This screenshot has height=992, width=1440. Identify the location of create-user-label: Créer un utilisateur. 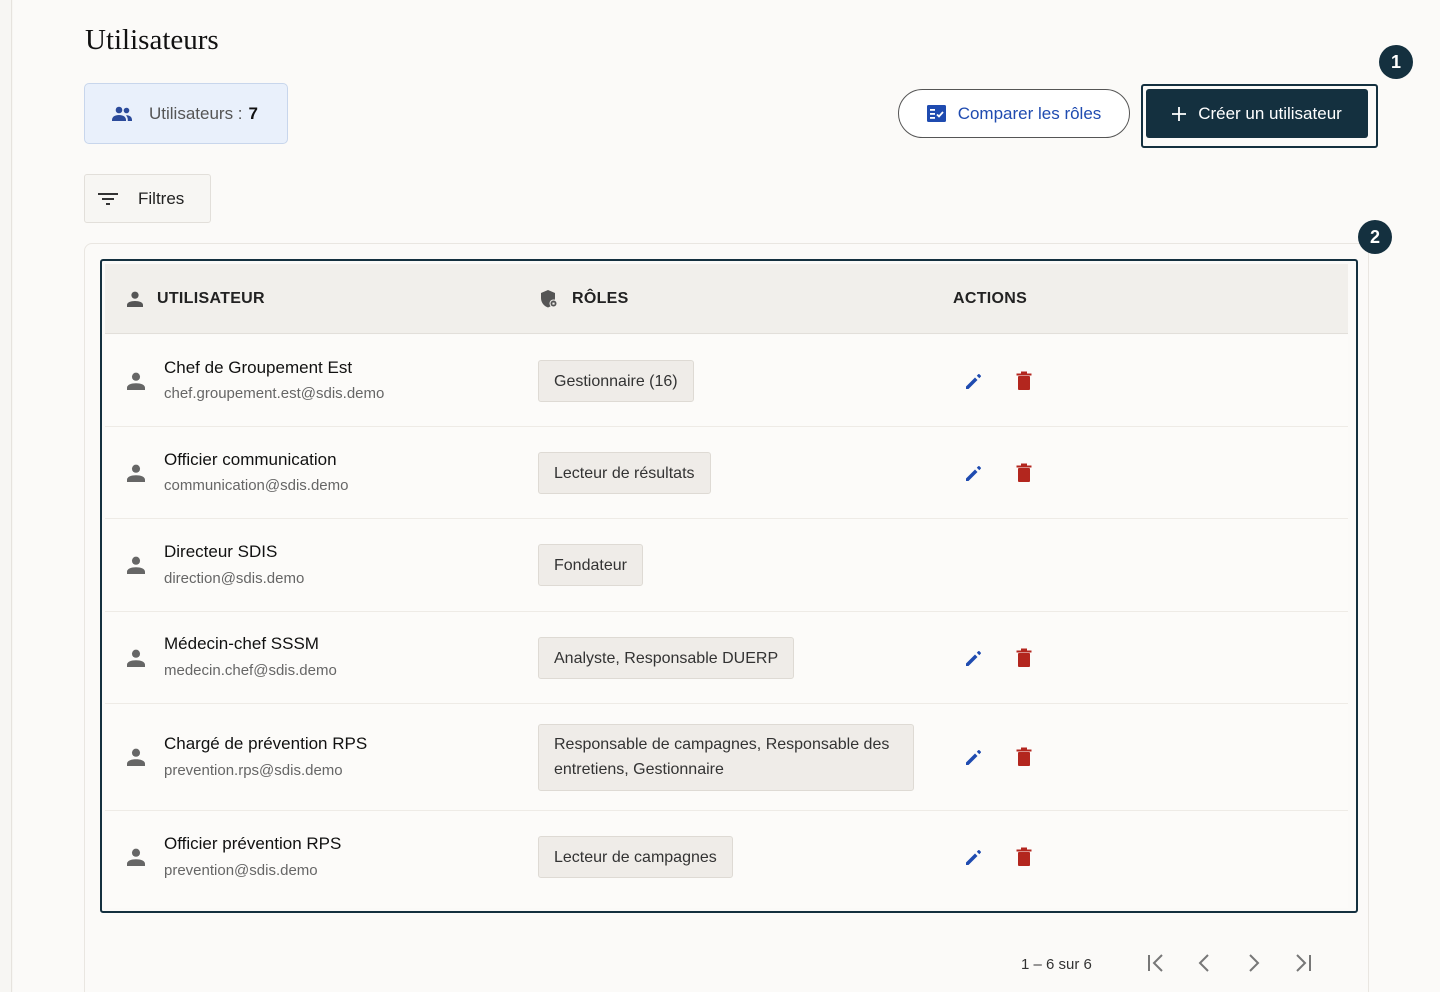
(1270, 113).